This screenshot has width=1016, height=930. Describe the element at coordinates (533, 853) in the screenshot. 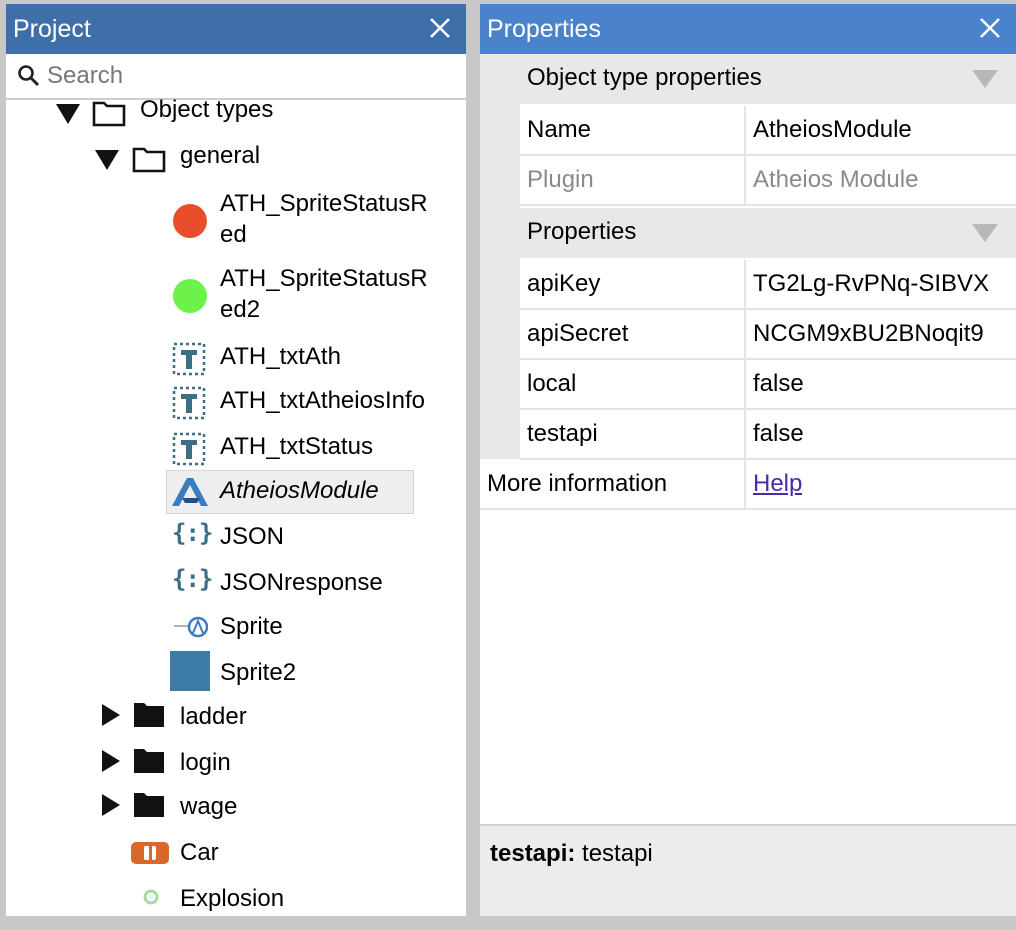

I see `description-title: testapi:` at that location.